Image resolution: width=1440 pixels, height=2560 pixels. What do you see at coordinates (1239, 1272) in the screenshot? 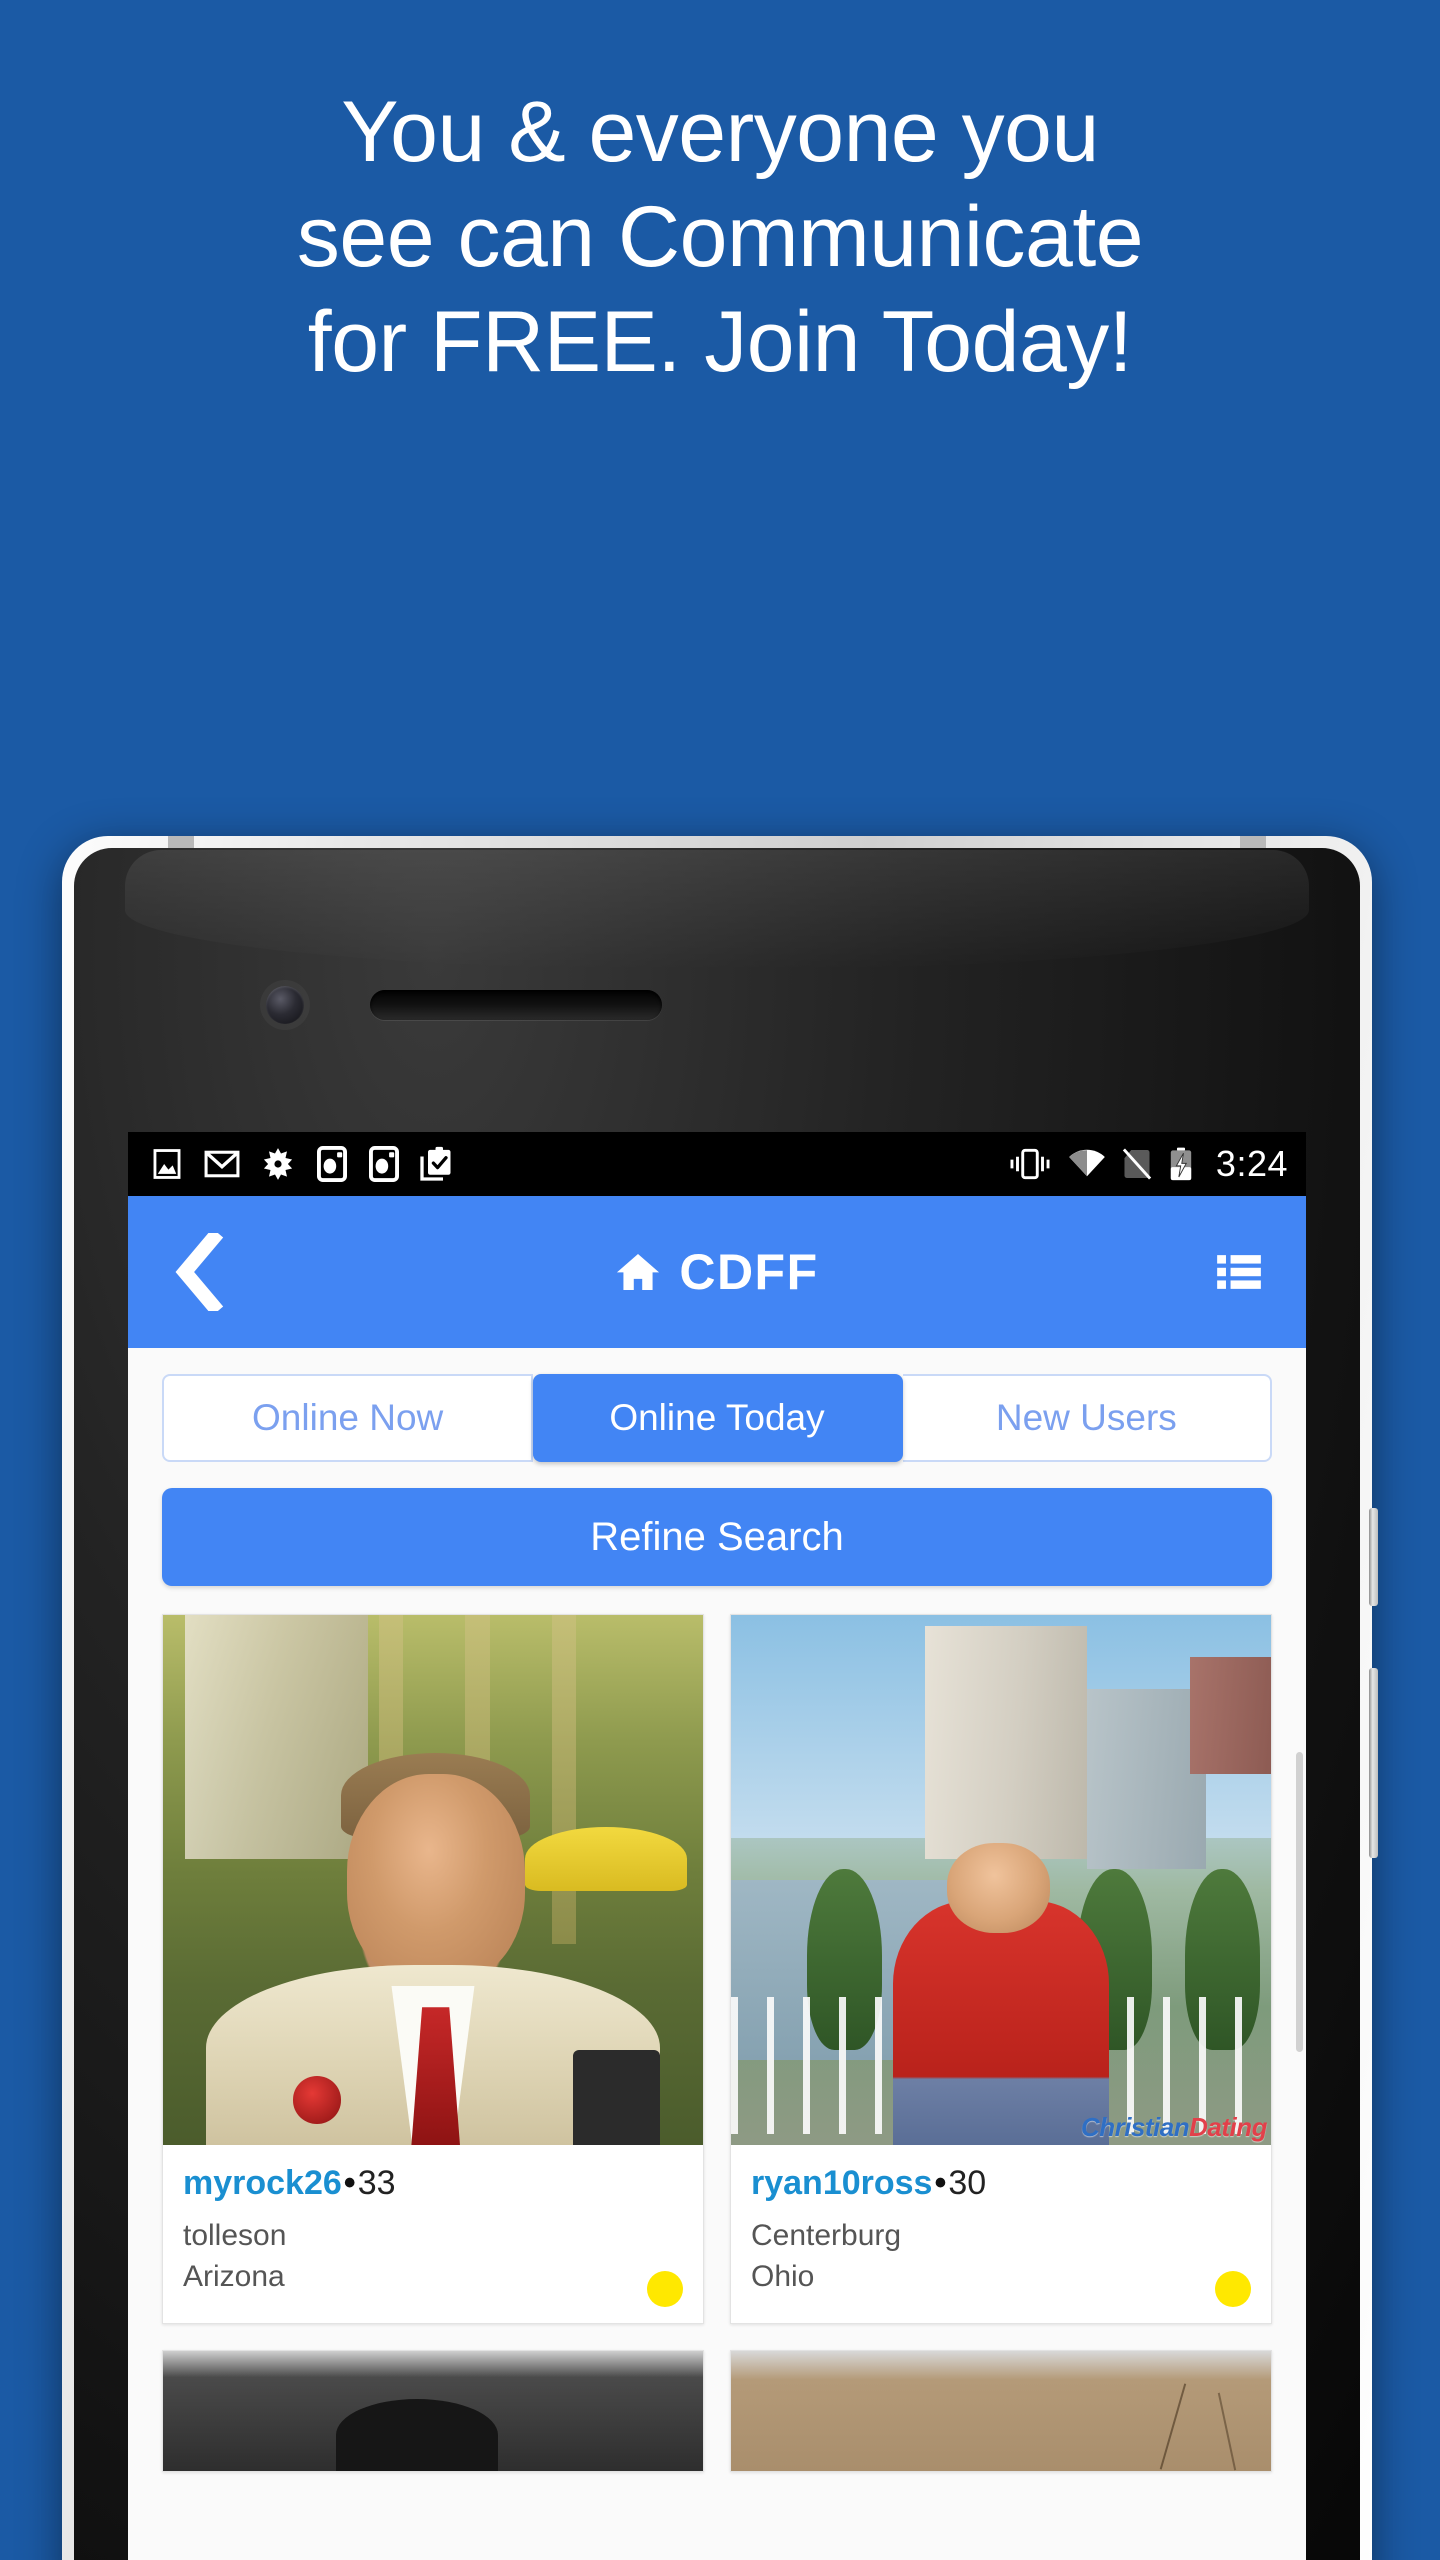
I see `list-menu-icon` at bounding box center [1239, 1272].